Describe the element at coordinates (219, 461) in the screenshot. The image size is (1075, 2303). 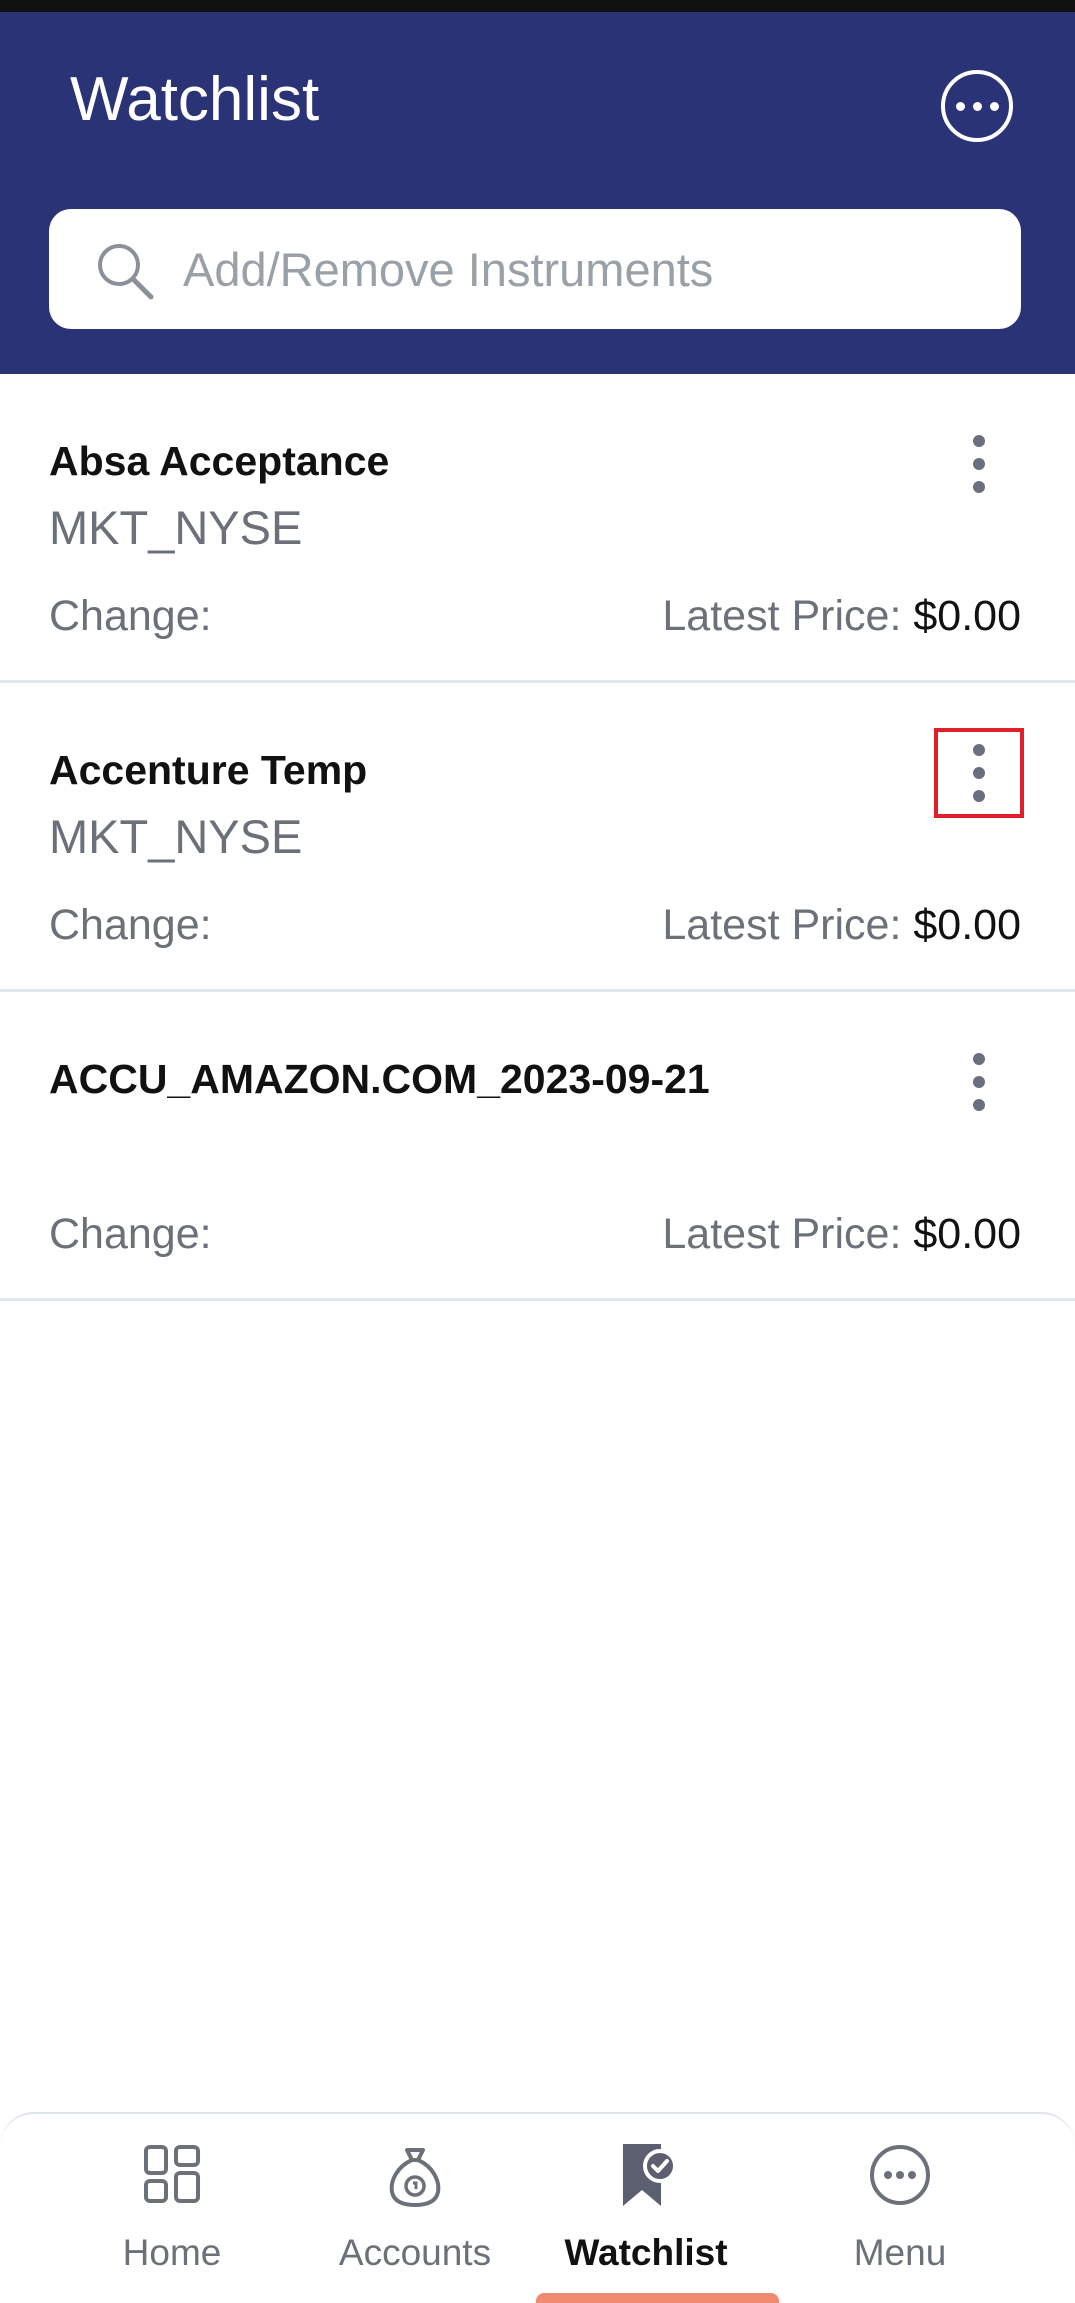
I see `instrument-name: Absa Acceptance` at that location.